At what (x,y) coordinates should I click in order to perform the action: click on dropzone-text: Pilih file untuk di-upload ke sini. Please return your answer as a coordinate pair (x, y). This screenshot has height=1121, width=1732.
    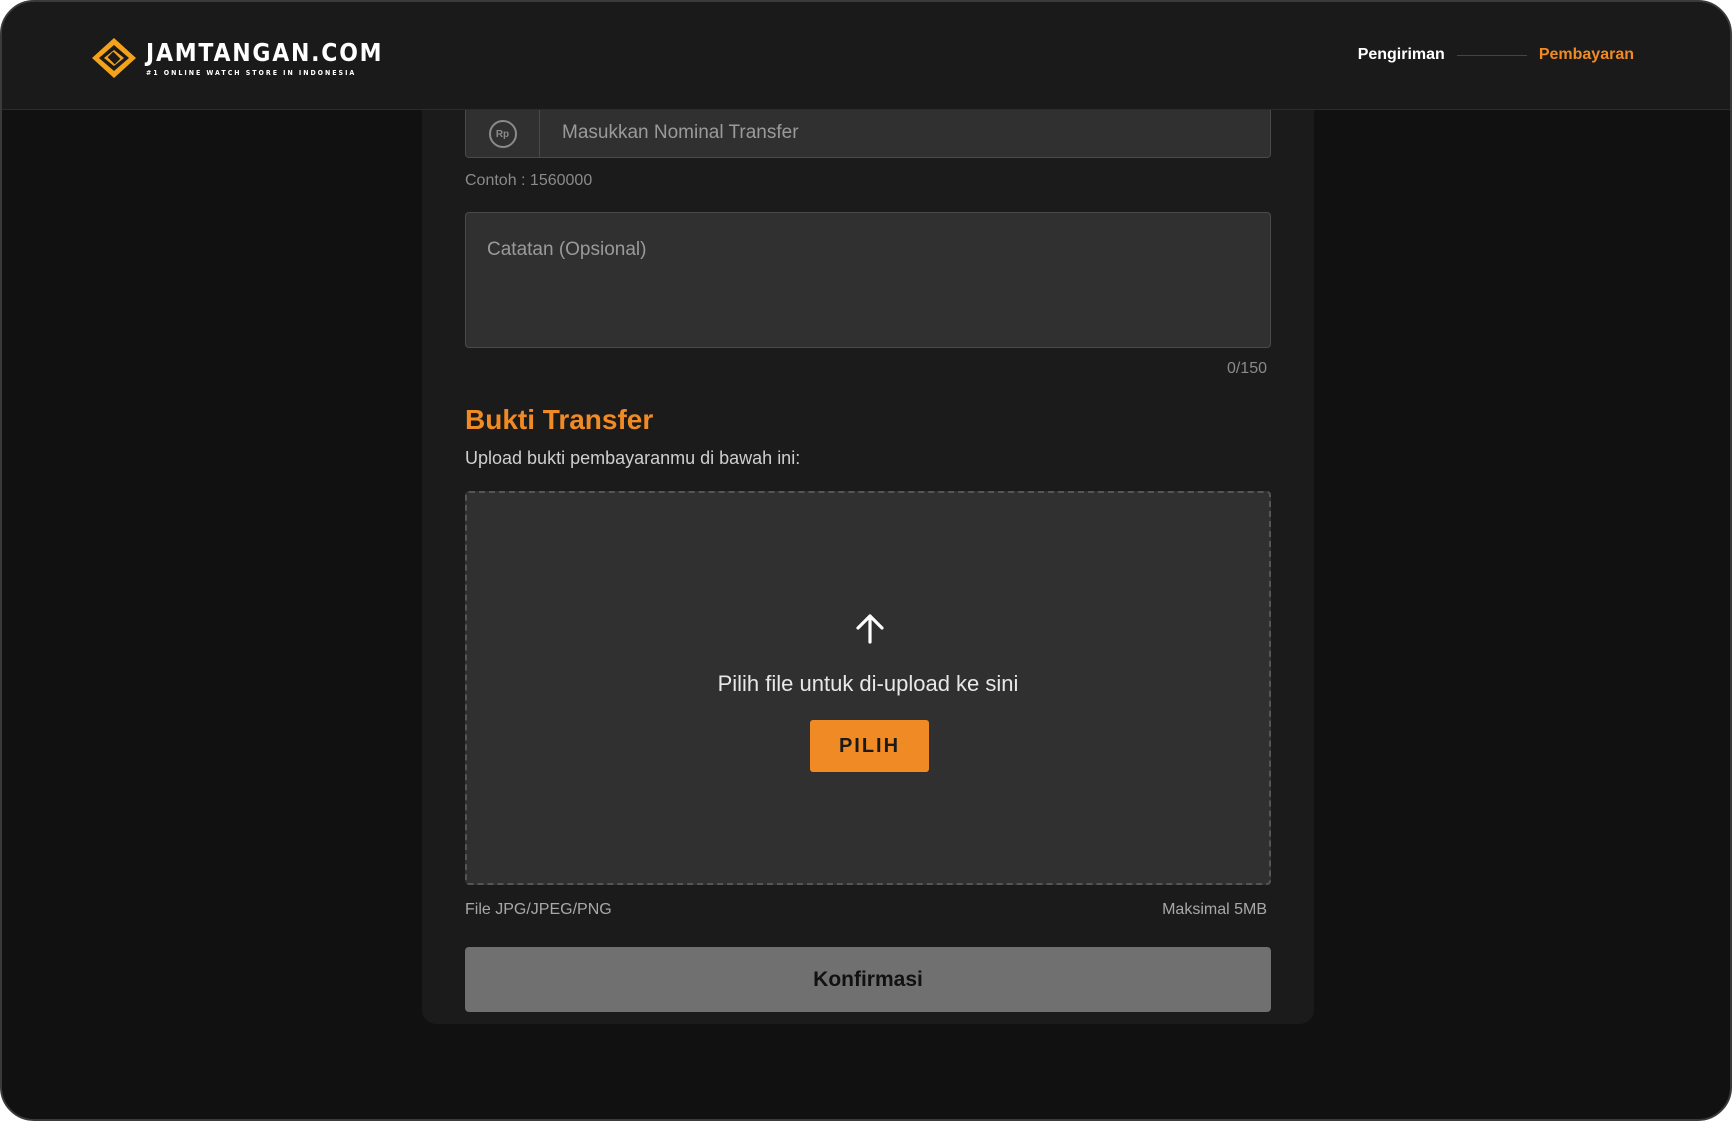
    Looking at the image, I should click on (868, 683).